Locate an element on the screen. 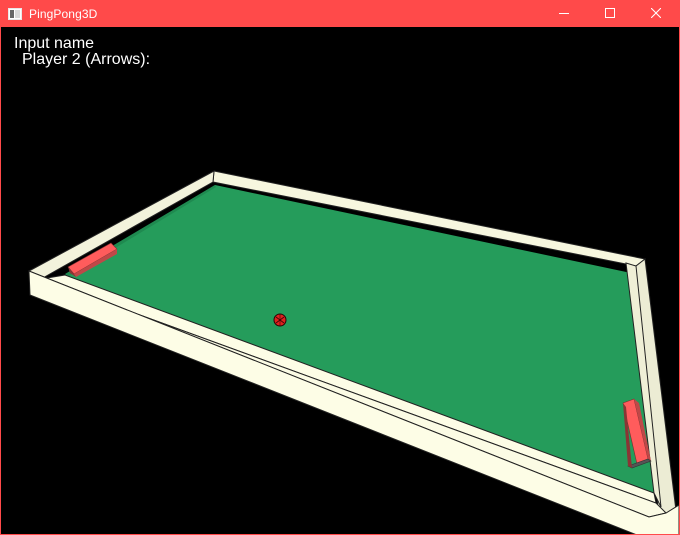 The width and height of the screenshot is (680, 535). name-input-prompt: Input name Player 2 (Arrows): is located at coordinates (82, 52).